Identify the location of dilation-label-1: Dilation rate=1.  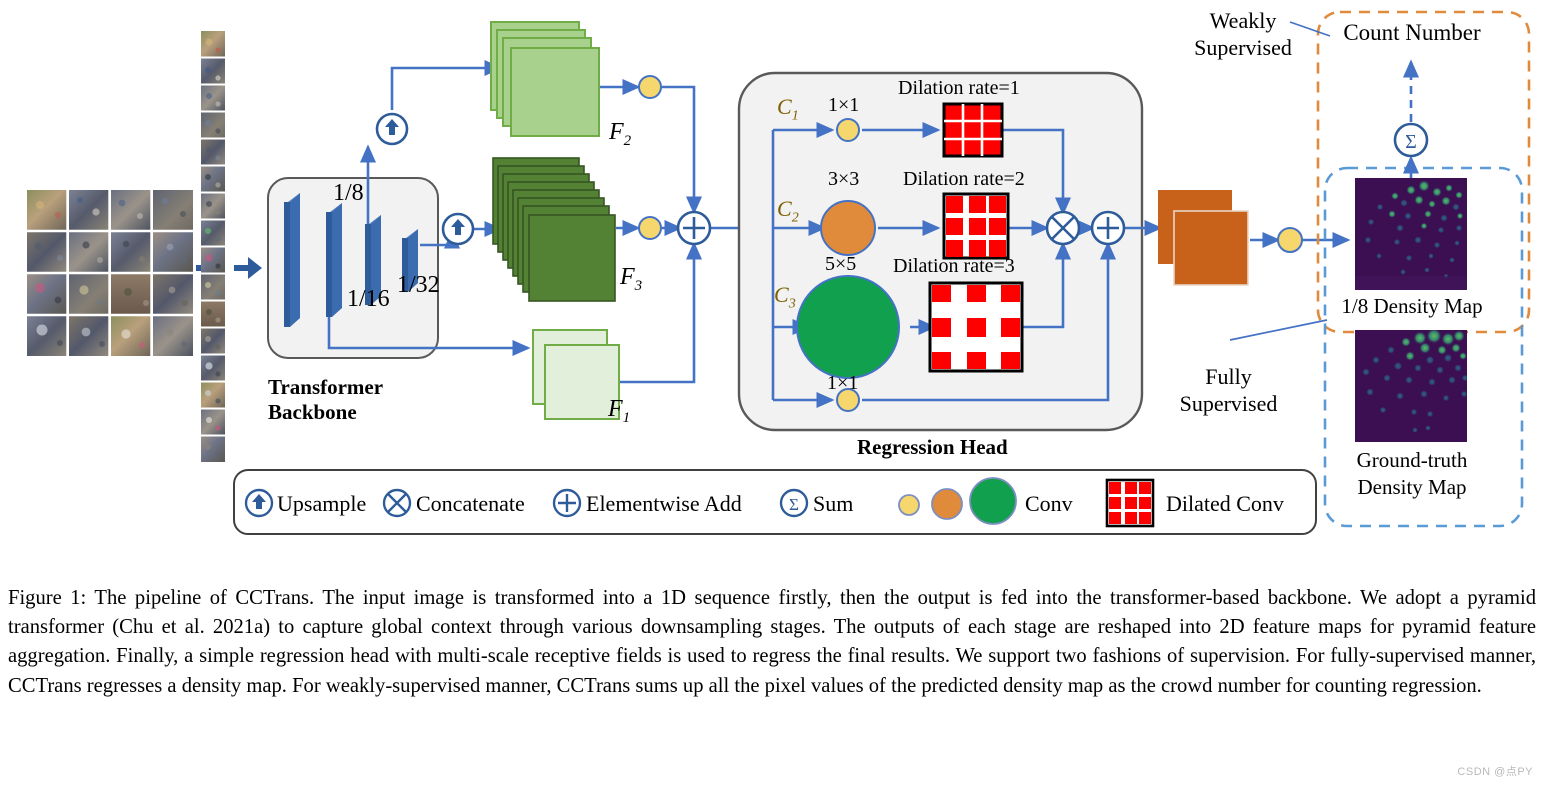
(959, 88).